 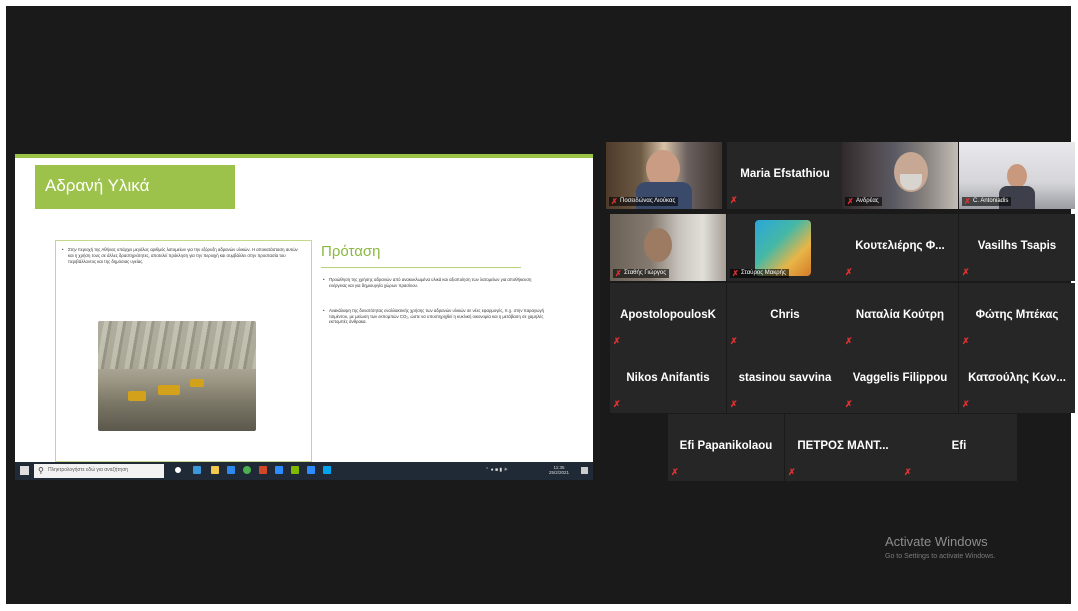 I want to click on participant-tile: Φώτης Μπέκας ✗, so click(x=1017, y=316).